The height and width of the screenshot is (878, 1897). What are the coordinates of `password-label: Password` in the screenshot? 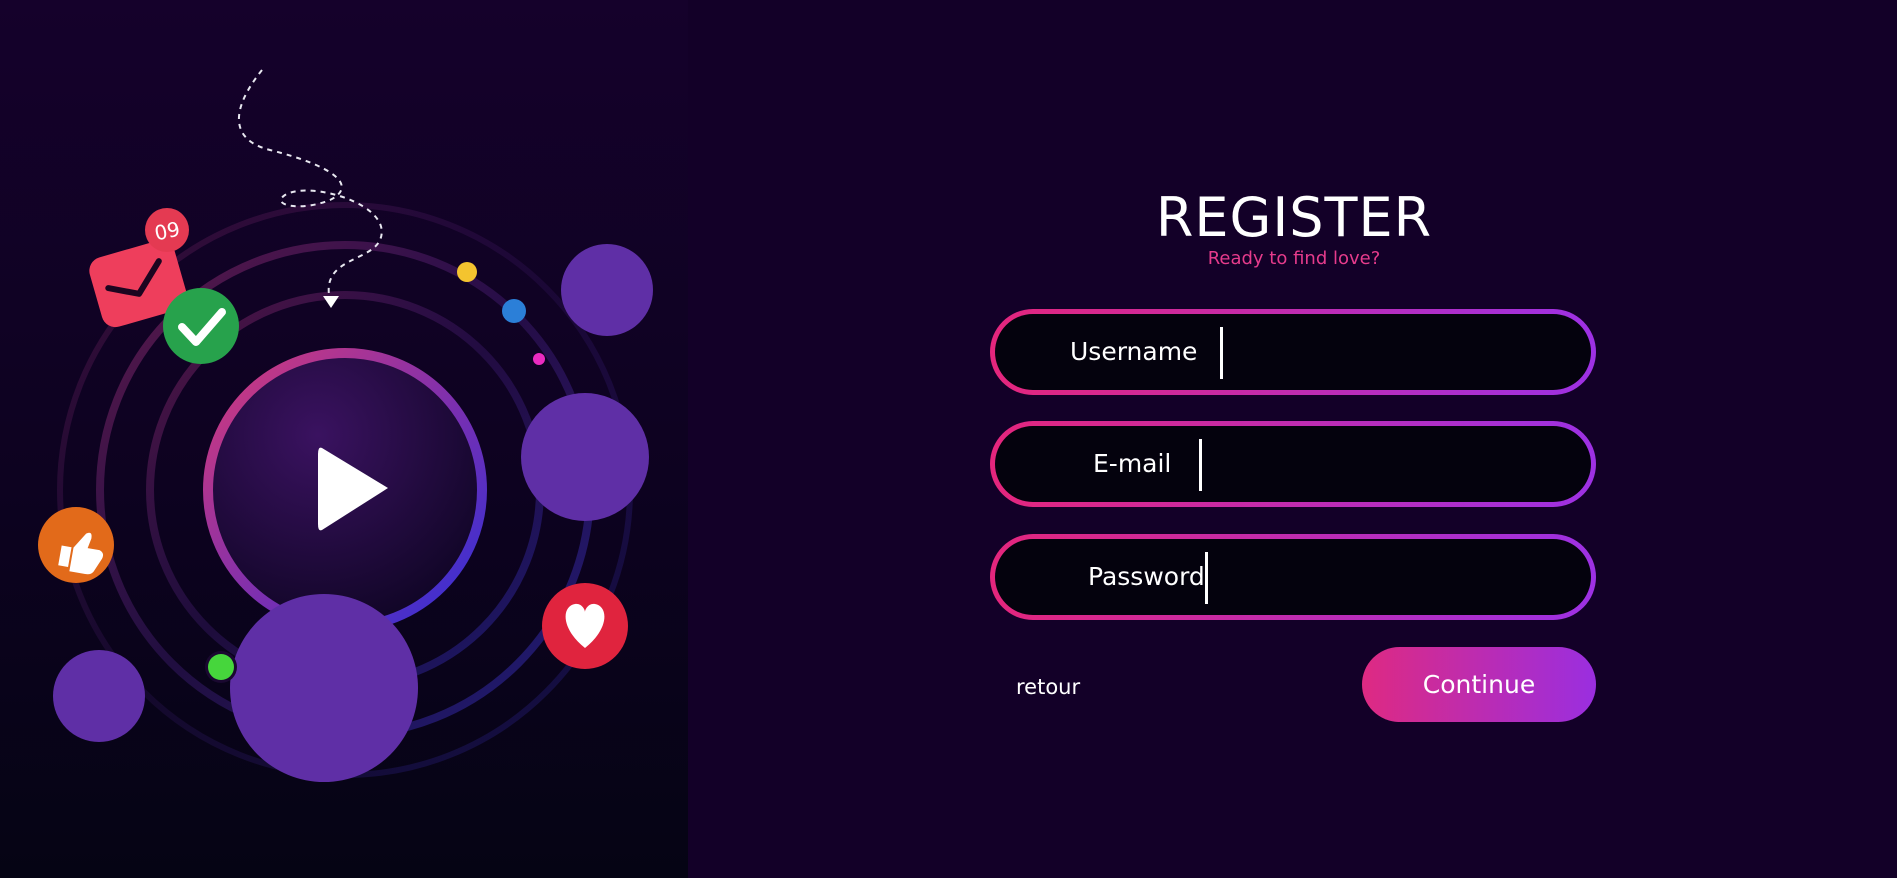 It's located at (1146, 576).